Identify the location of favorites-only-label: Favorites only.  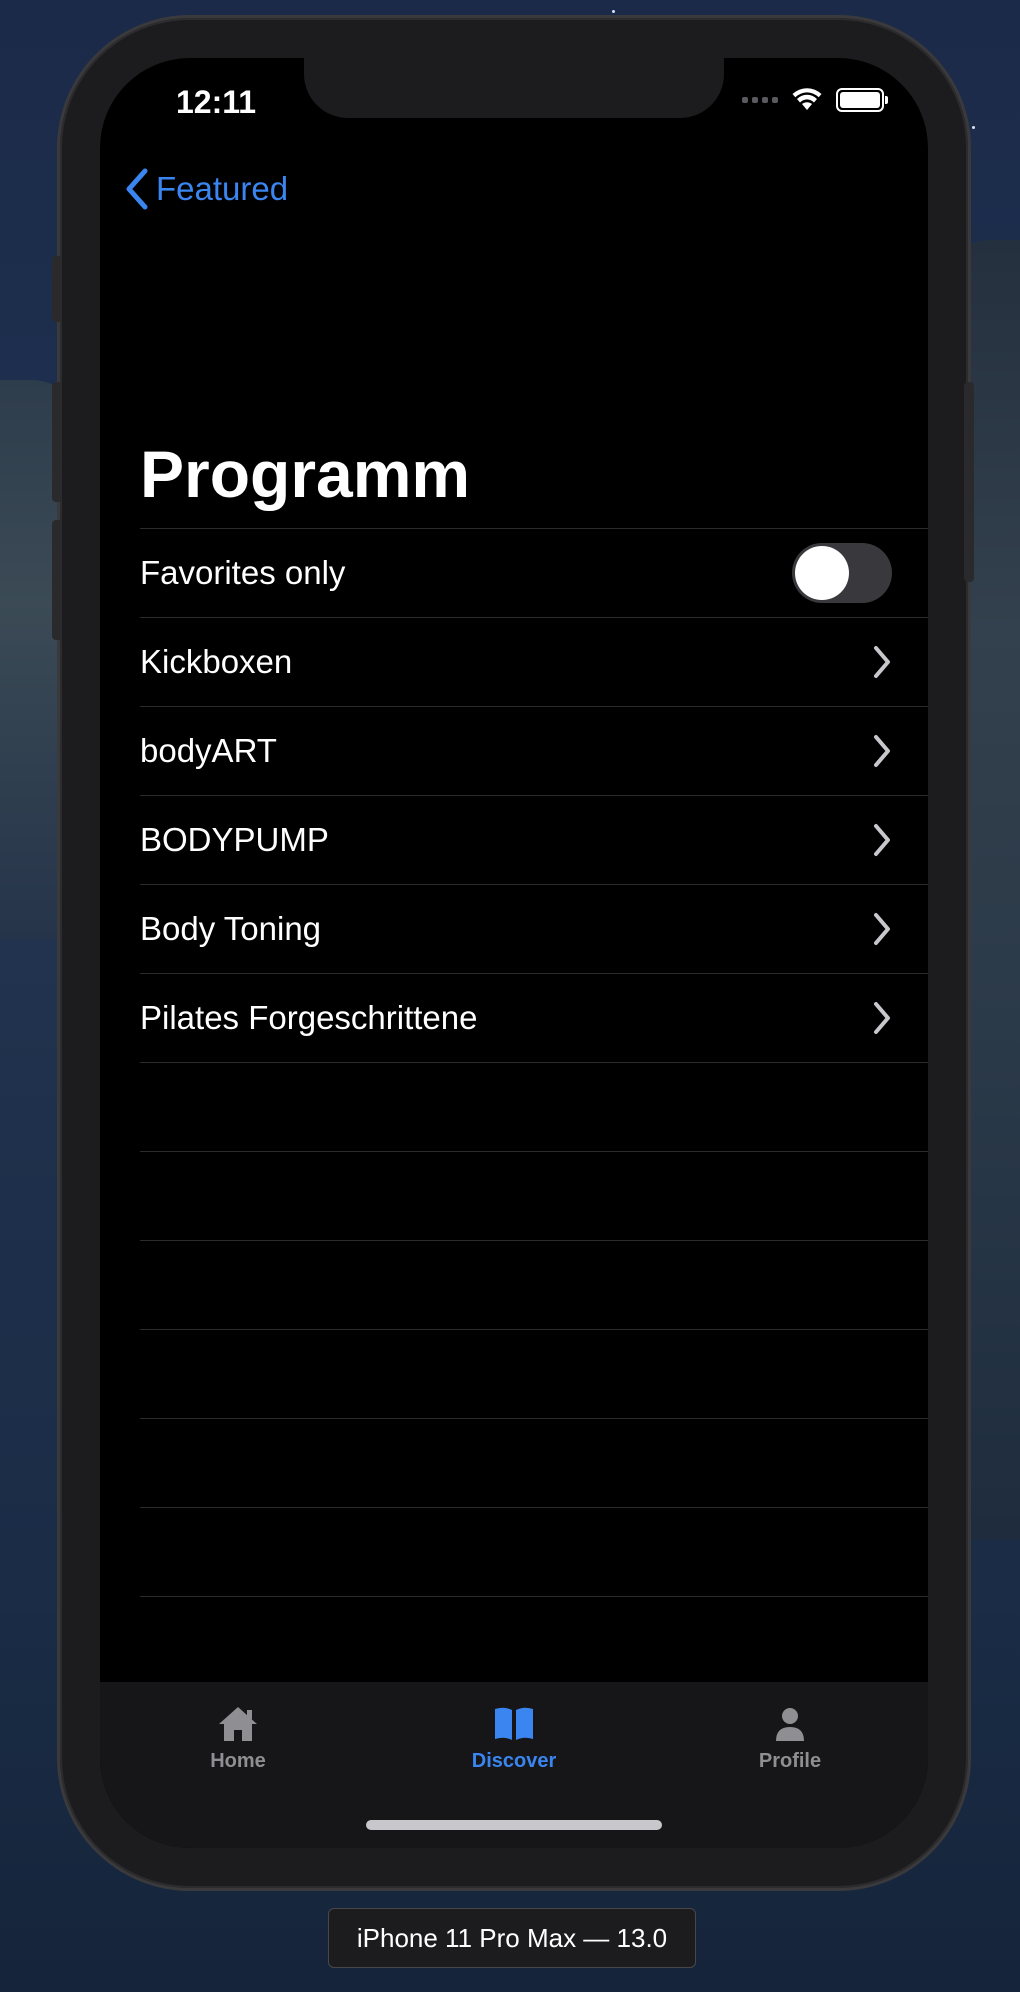
(243, 572).